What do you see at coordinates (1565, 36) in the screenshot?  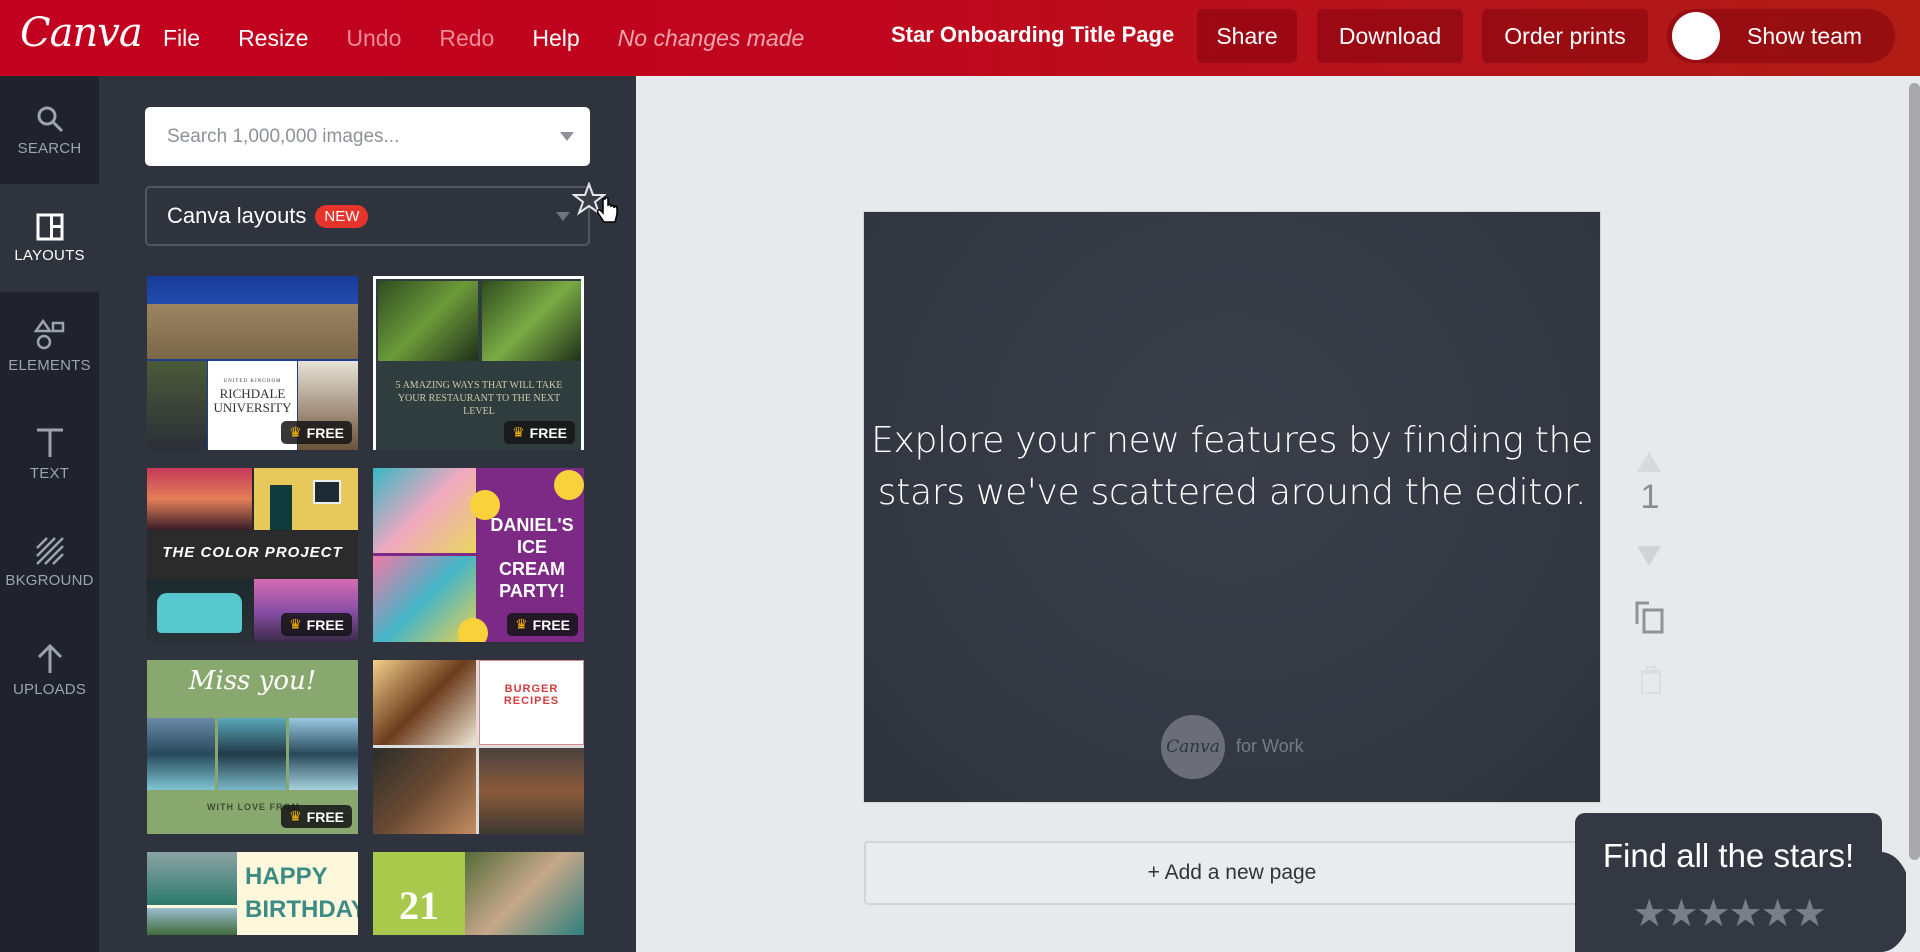 I see `order-prints-button: Order prints` at bounding box center [1565, 36].